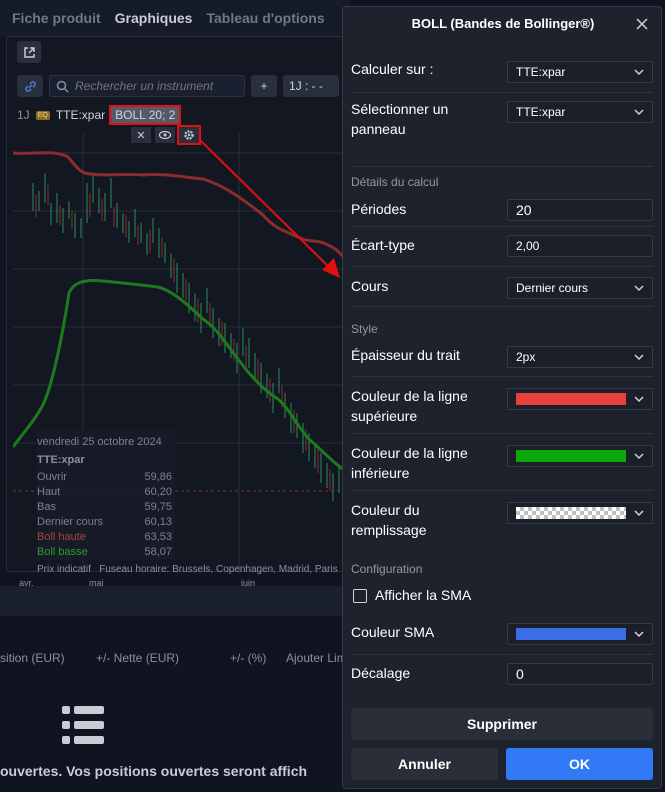  What do you see at coordinates (393, 632) in the screenshot?
I see `sma-color-label: Couleur SMA` at bounding box center [393, 632].